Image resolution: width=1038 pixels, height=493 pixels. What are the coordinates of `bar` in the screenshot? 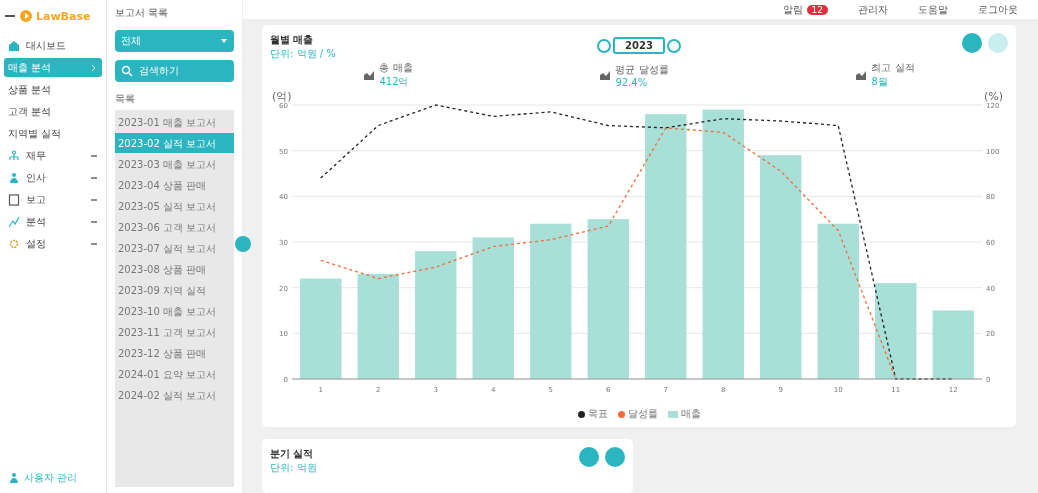 It's located at (953, 344).